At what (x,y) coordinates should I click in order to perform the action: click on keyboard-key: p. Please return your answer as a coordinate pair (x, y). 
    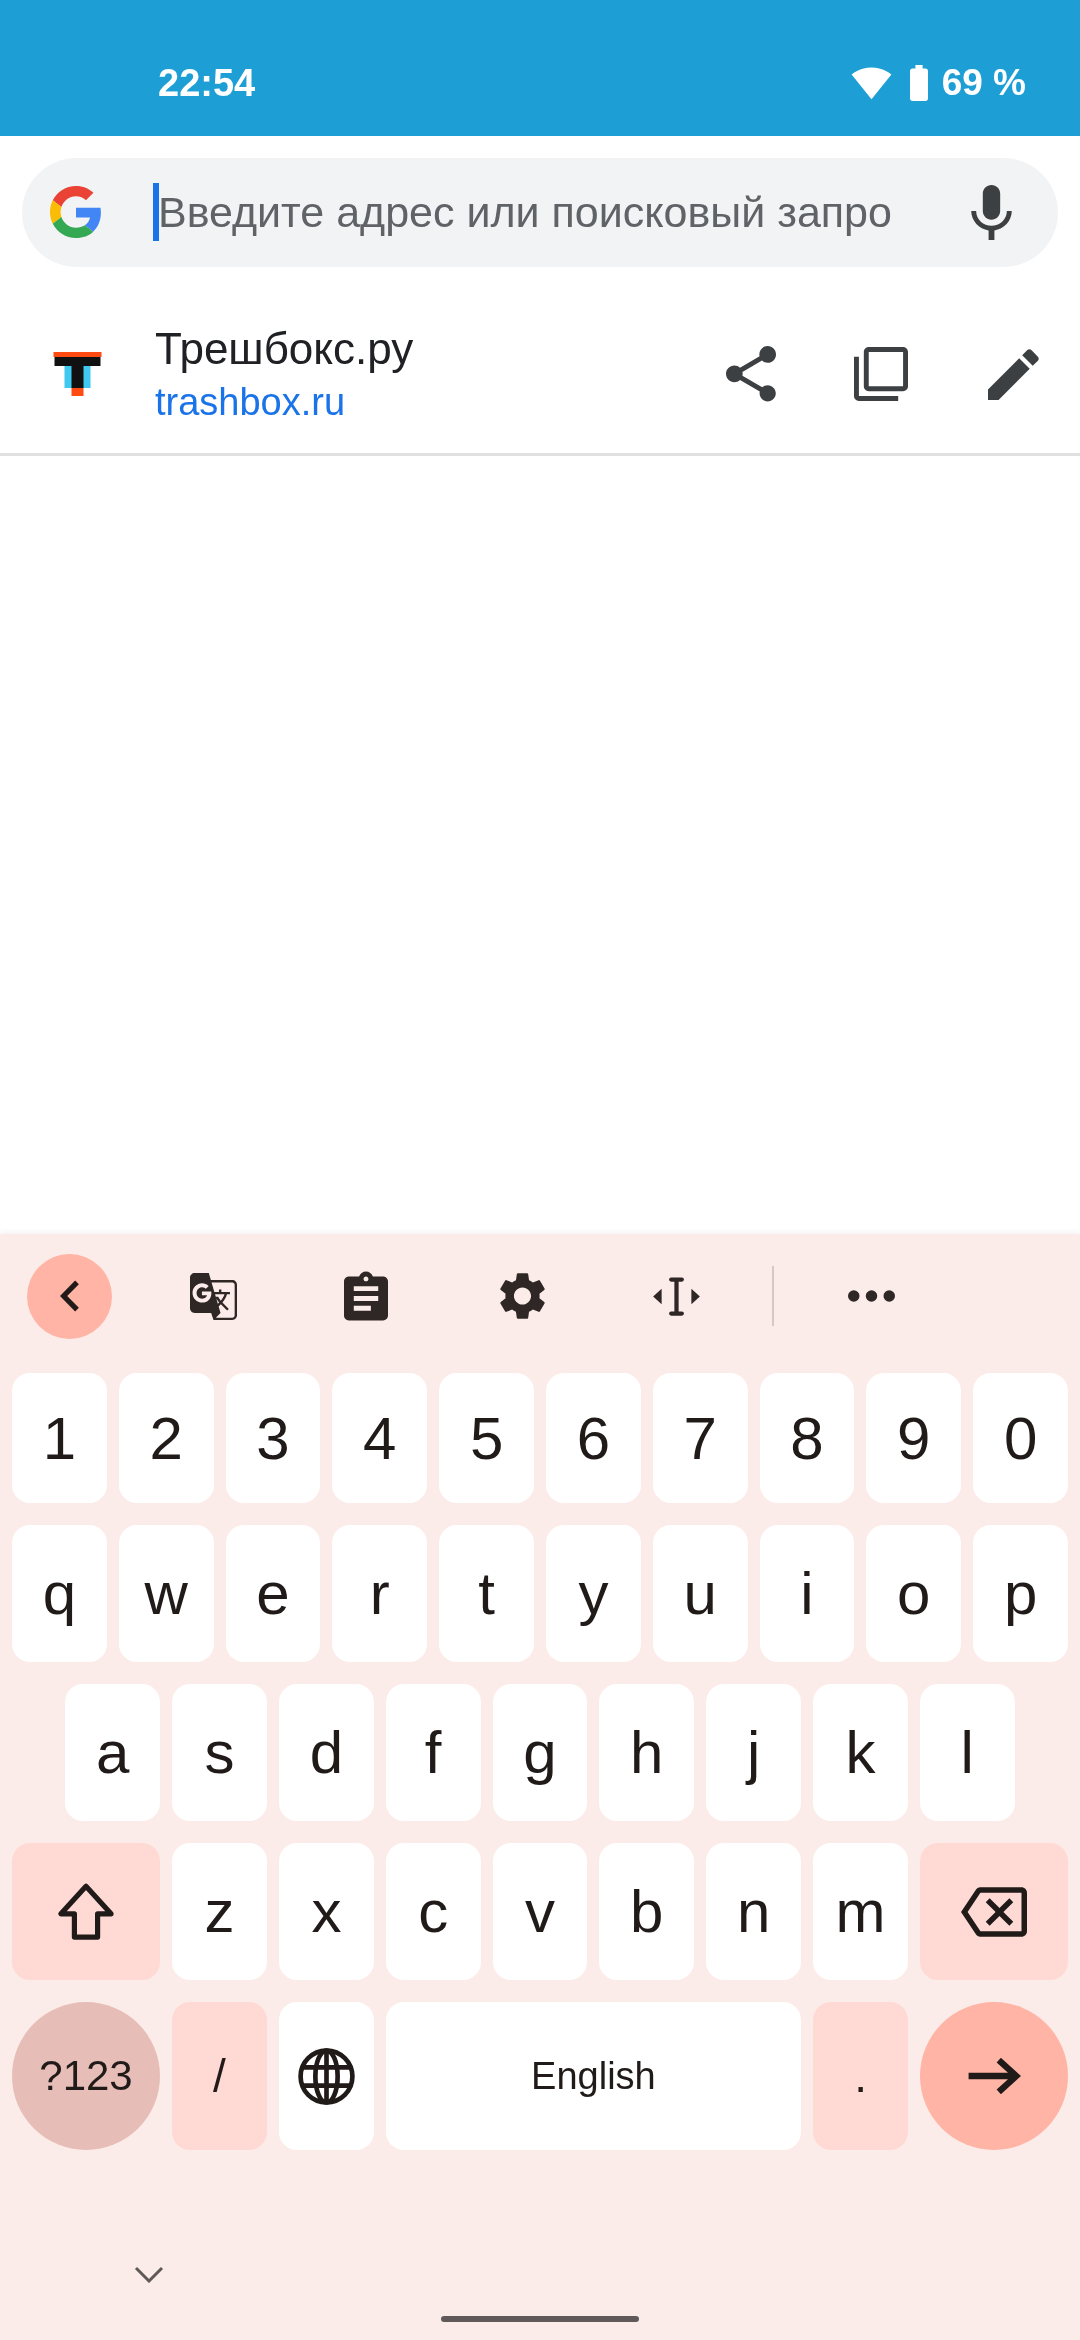
    Looking at the image, I should click on (1020, 1593).